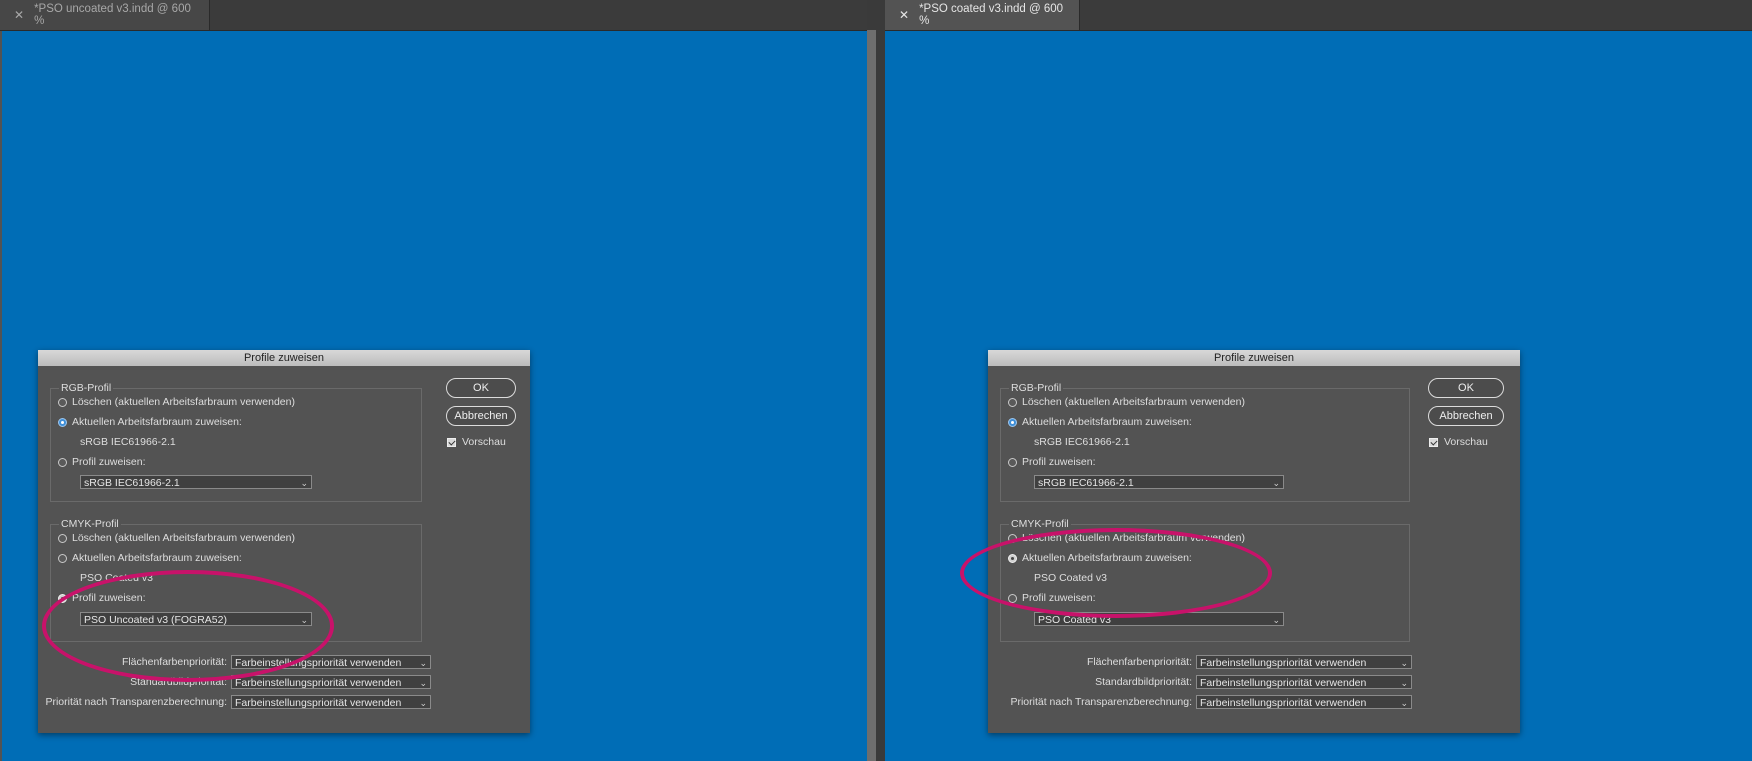  I want to click on rgb-option-assign-label: Profil zuweisen:, so click(1059, 462).